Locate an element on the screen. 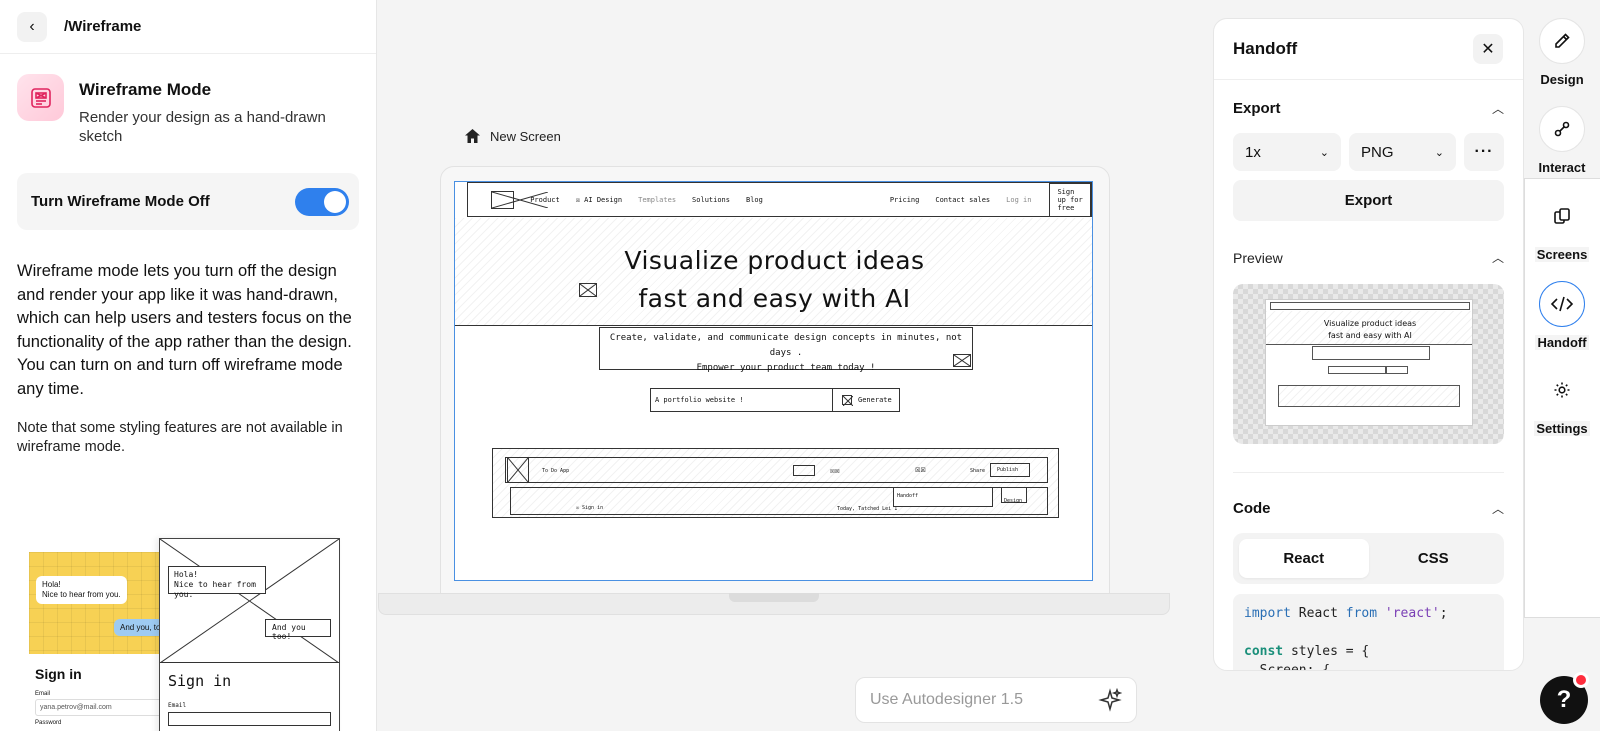 The image size is (1600, 731). code-tabs: React CSS is located at coordinates (1368, 558).